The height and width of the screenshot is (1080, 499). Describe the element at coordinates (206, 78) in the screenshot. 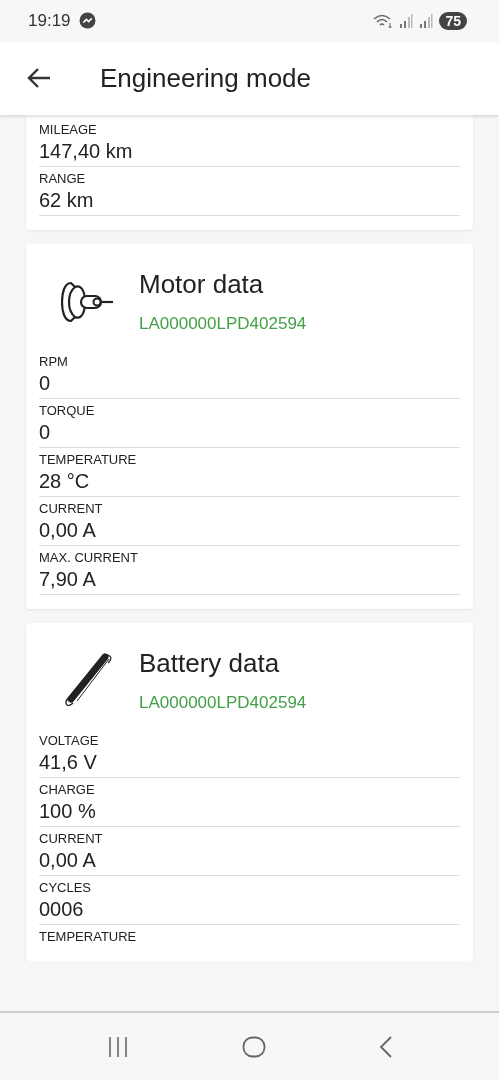

I see `screen-title: Engineering mode` at that location.